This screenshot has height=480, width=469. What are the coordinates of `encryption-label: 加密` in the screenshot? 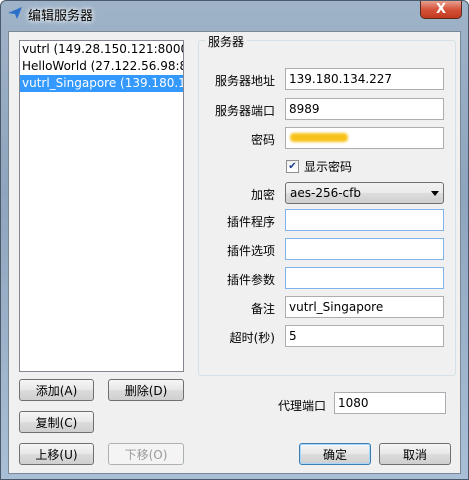 It's located at (262, 195).